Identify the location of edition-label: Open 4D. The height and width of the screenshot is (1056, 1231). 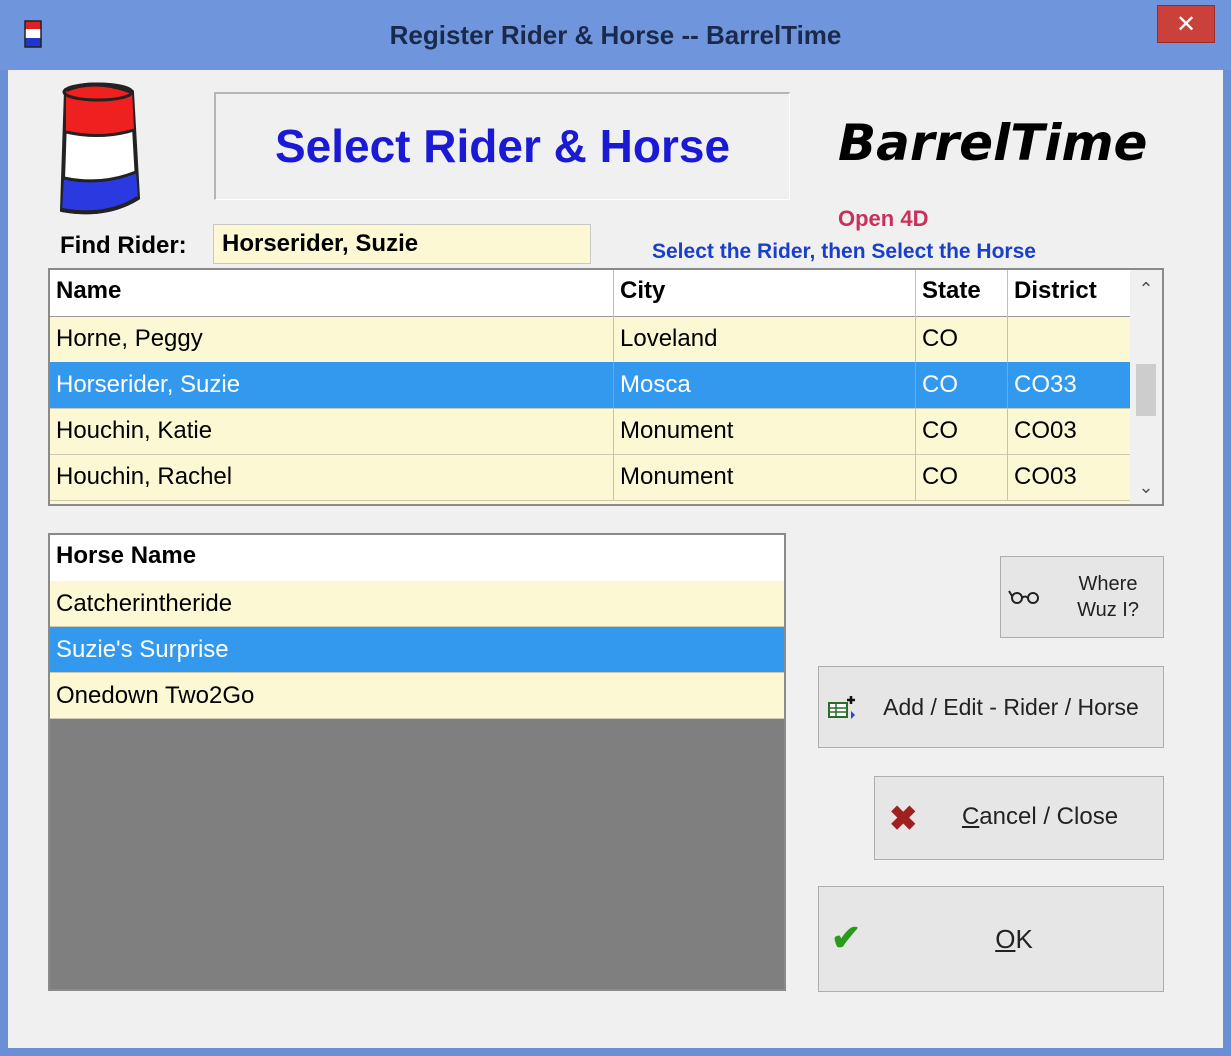
(883, 218).